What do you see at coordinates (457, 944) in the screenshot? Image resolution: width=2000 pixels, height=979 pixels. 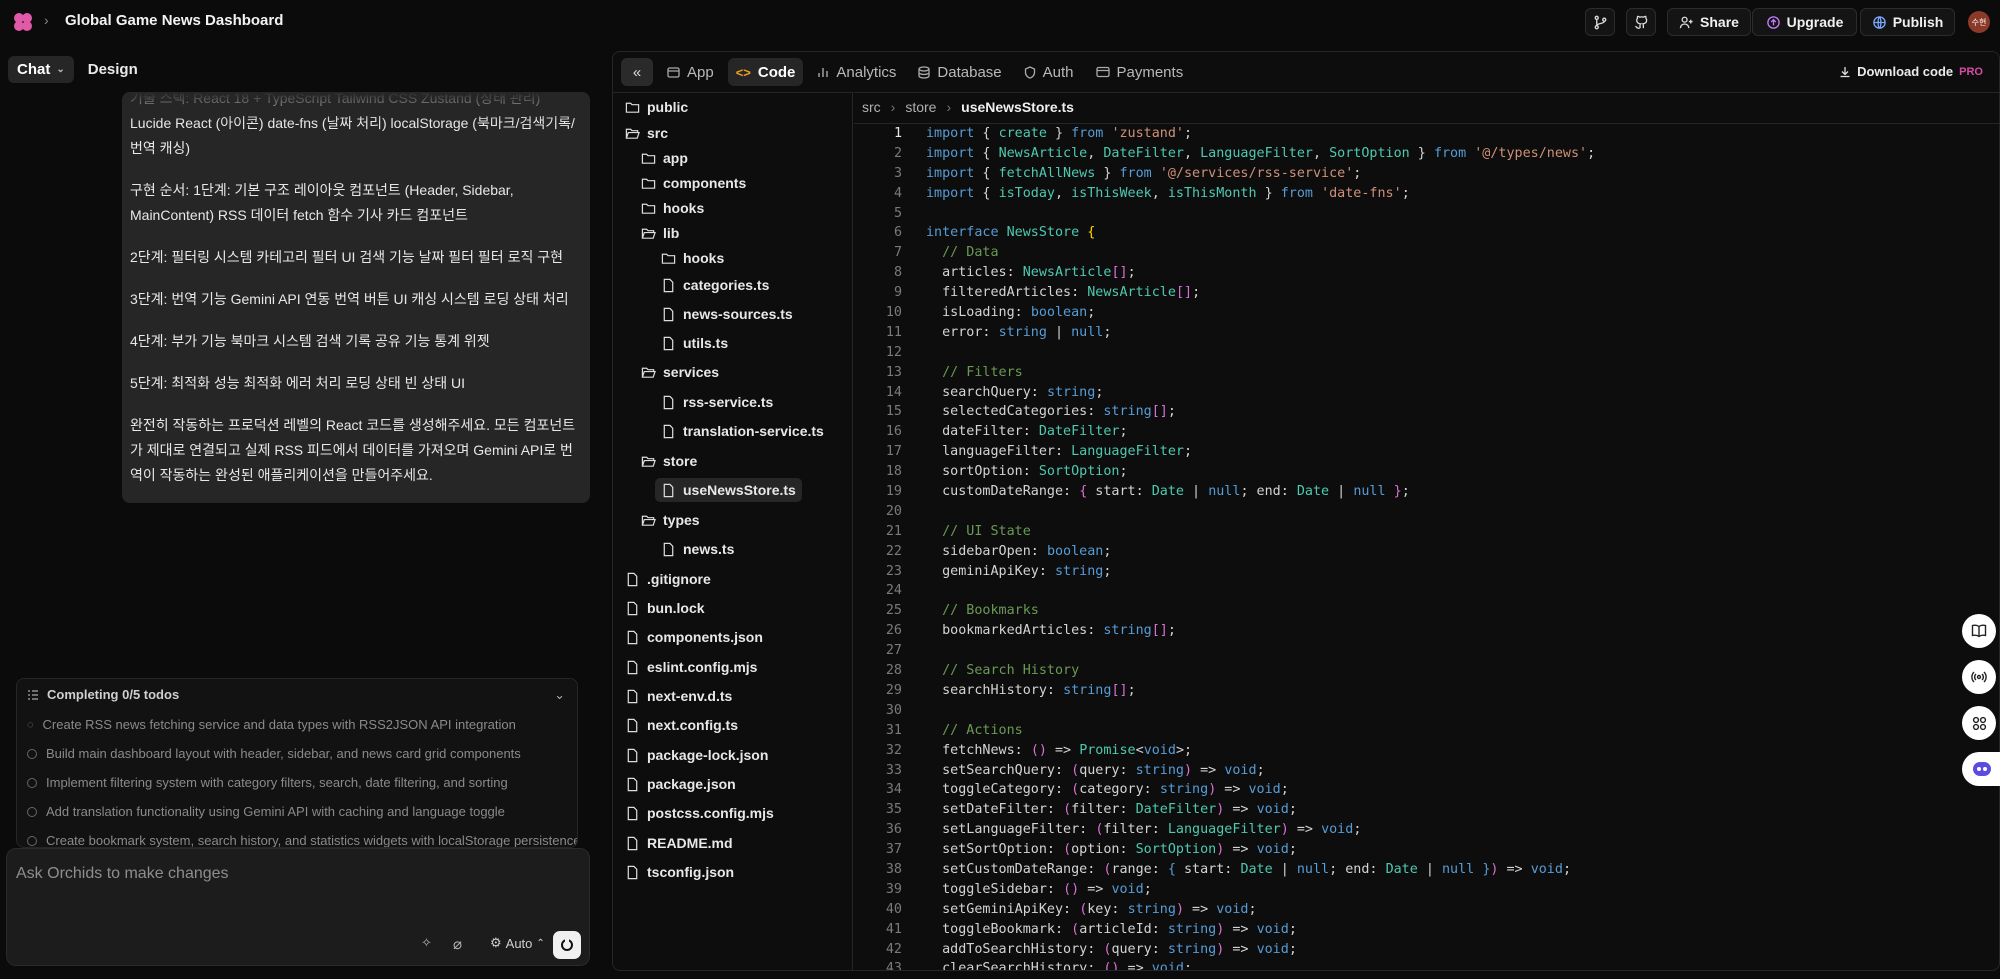 I see `attach-icon: ⌀` at bounding box center [457, 944].